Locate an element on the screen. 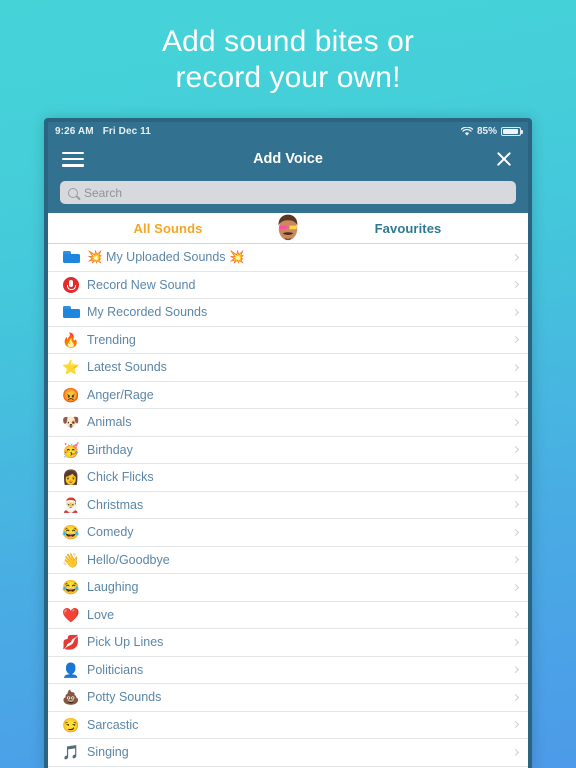  search-bar-container is located at coordinates (288, 195).